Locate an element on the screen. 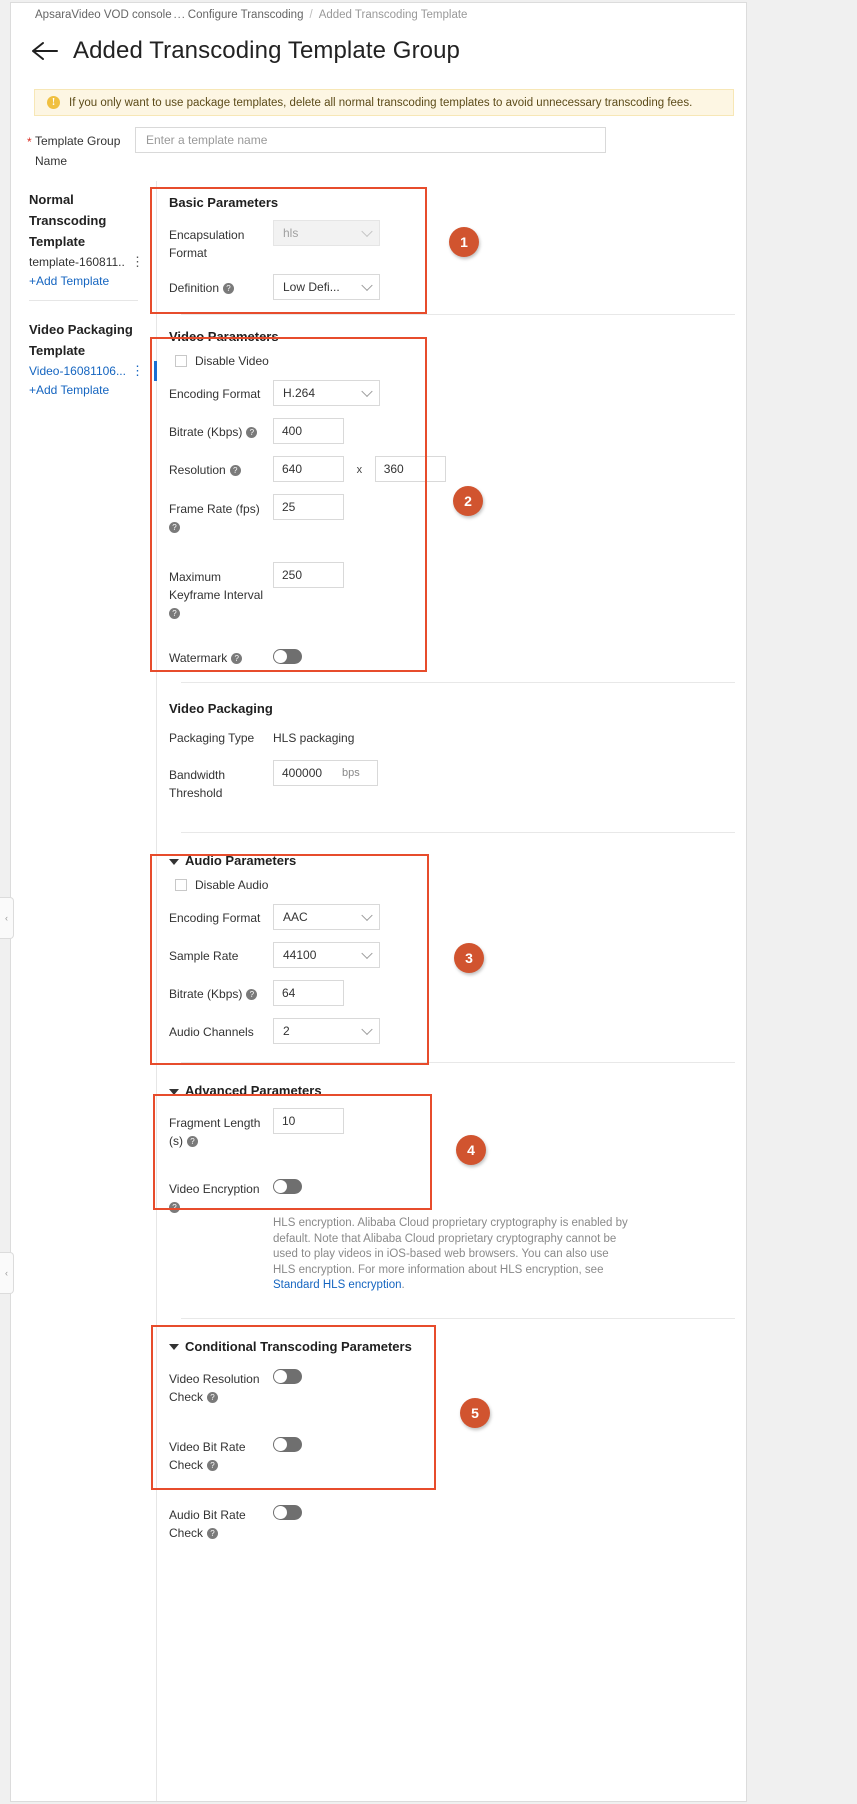  audio-channels-label: Audio Channels is located at coordinates (211, 1032).